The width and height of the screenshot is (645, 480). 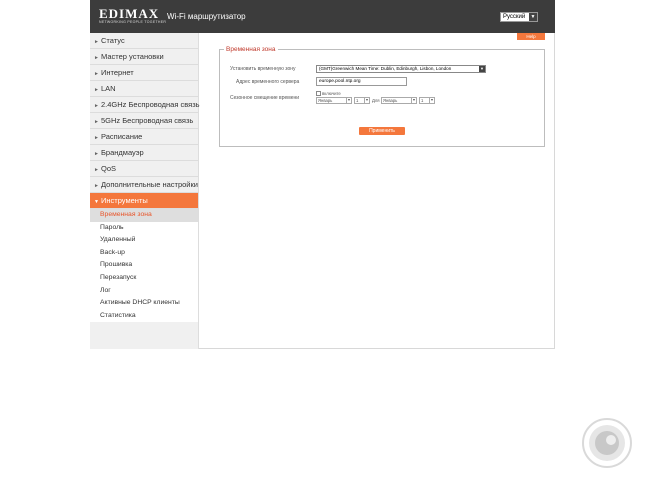 What do you see at coordinates (144, 291) in the screenshot?
I see `submenu-item-log: Лог` at bounding box center [144, 291].